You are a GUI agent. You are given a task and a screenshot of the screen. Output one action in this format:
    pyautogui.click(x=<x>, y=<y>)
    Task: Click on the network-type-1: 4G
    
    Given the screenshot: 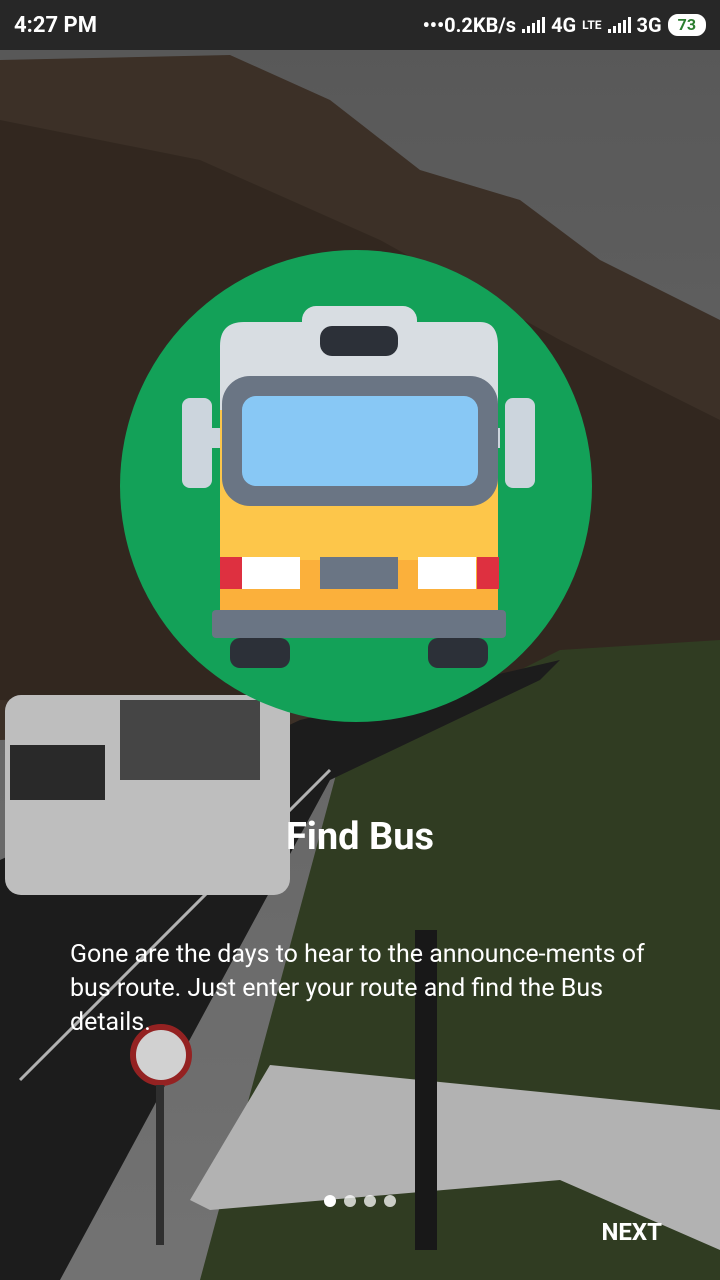 What is the action you would take?
    pyautogui.click(x=564, y=25)
    